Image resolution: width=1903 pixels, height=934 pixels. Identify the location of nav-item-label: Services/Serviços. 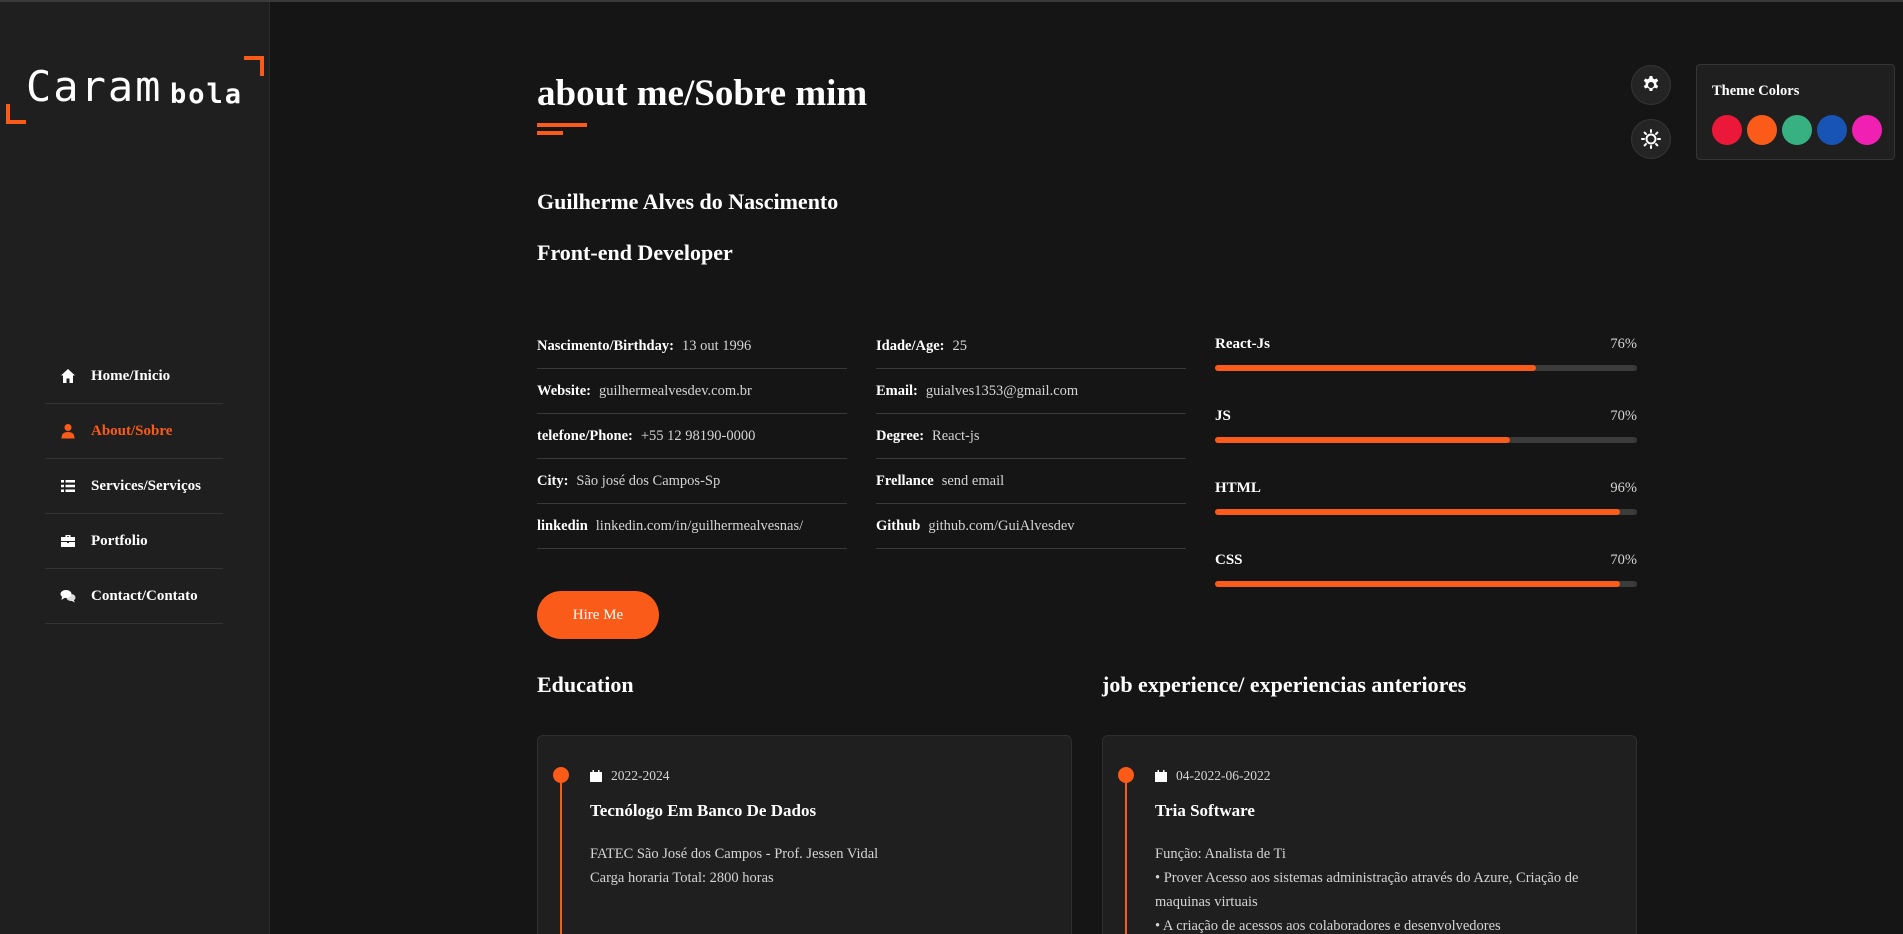
(146, 485).